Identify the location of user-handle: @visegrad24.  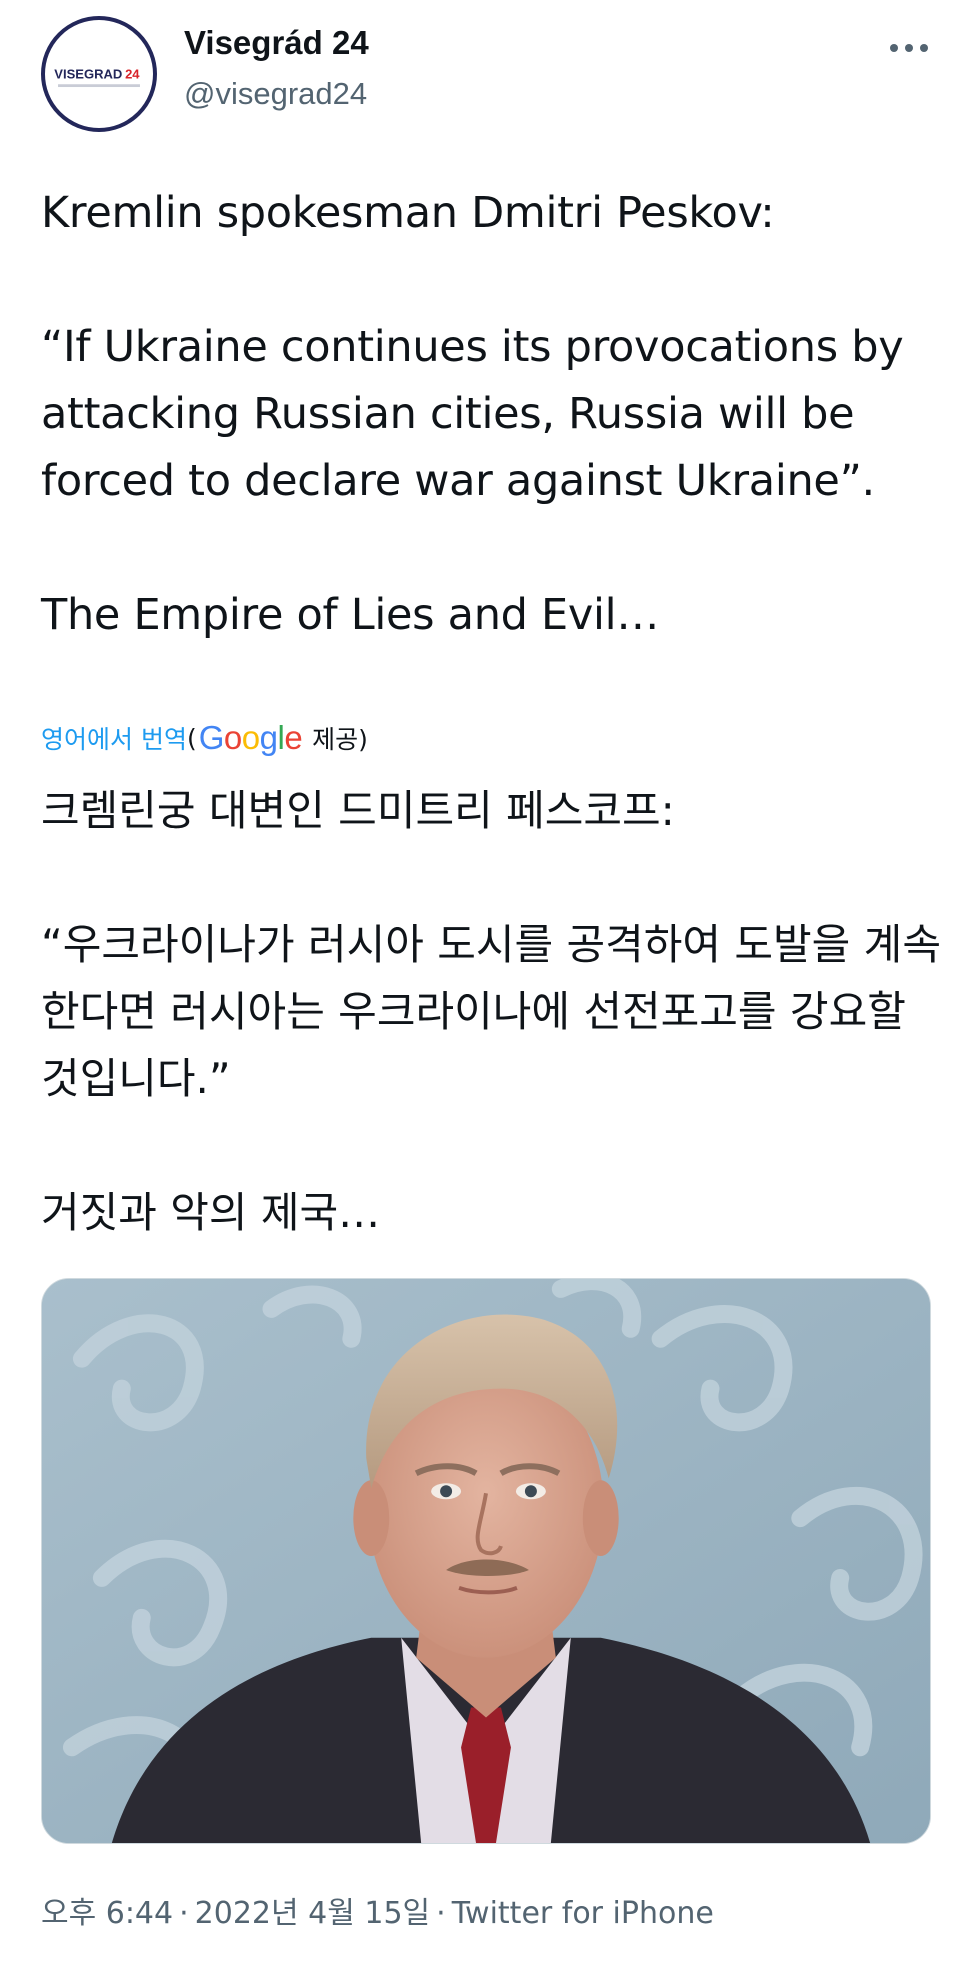
(275, 94).